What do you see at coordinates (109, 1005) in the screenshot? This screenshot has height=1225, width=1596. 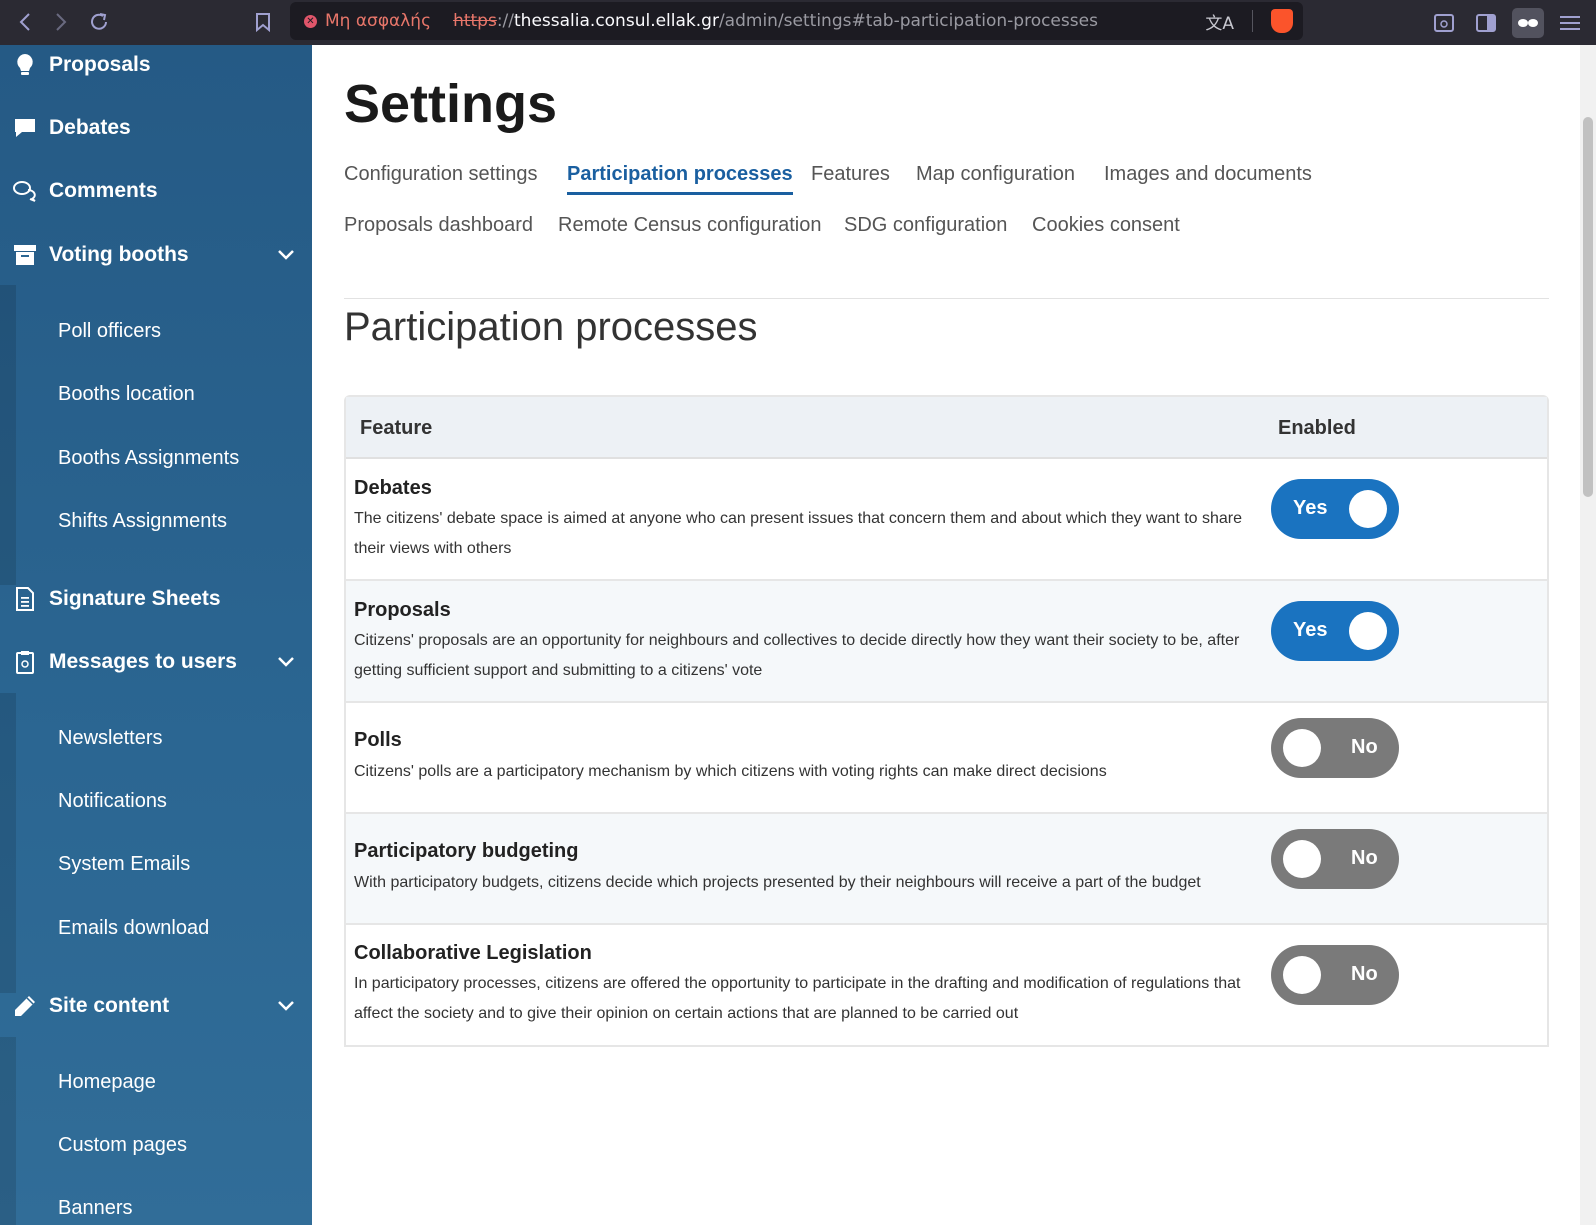 I see `sidebar-item-label: Site content` at bounding box center [109, 1005].